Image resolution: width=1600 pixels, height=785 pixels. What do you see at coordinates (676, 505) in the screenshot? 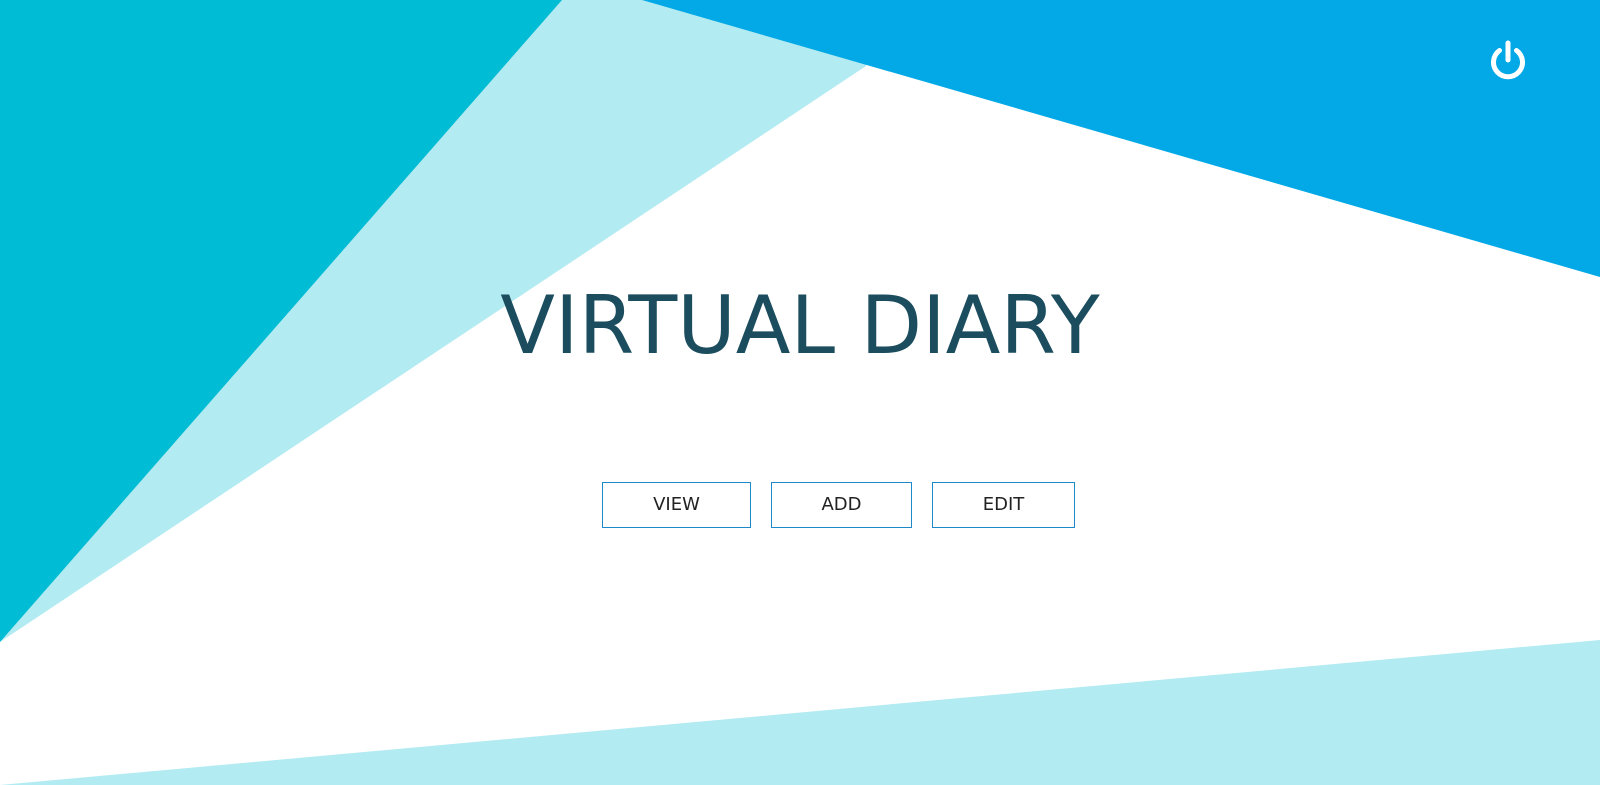
I see `view-button: VIEW` at bounding box center [676, 505].